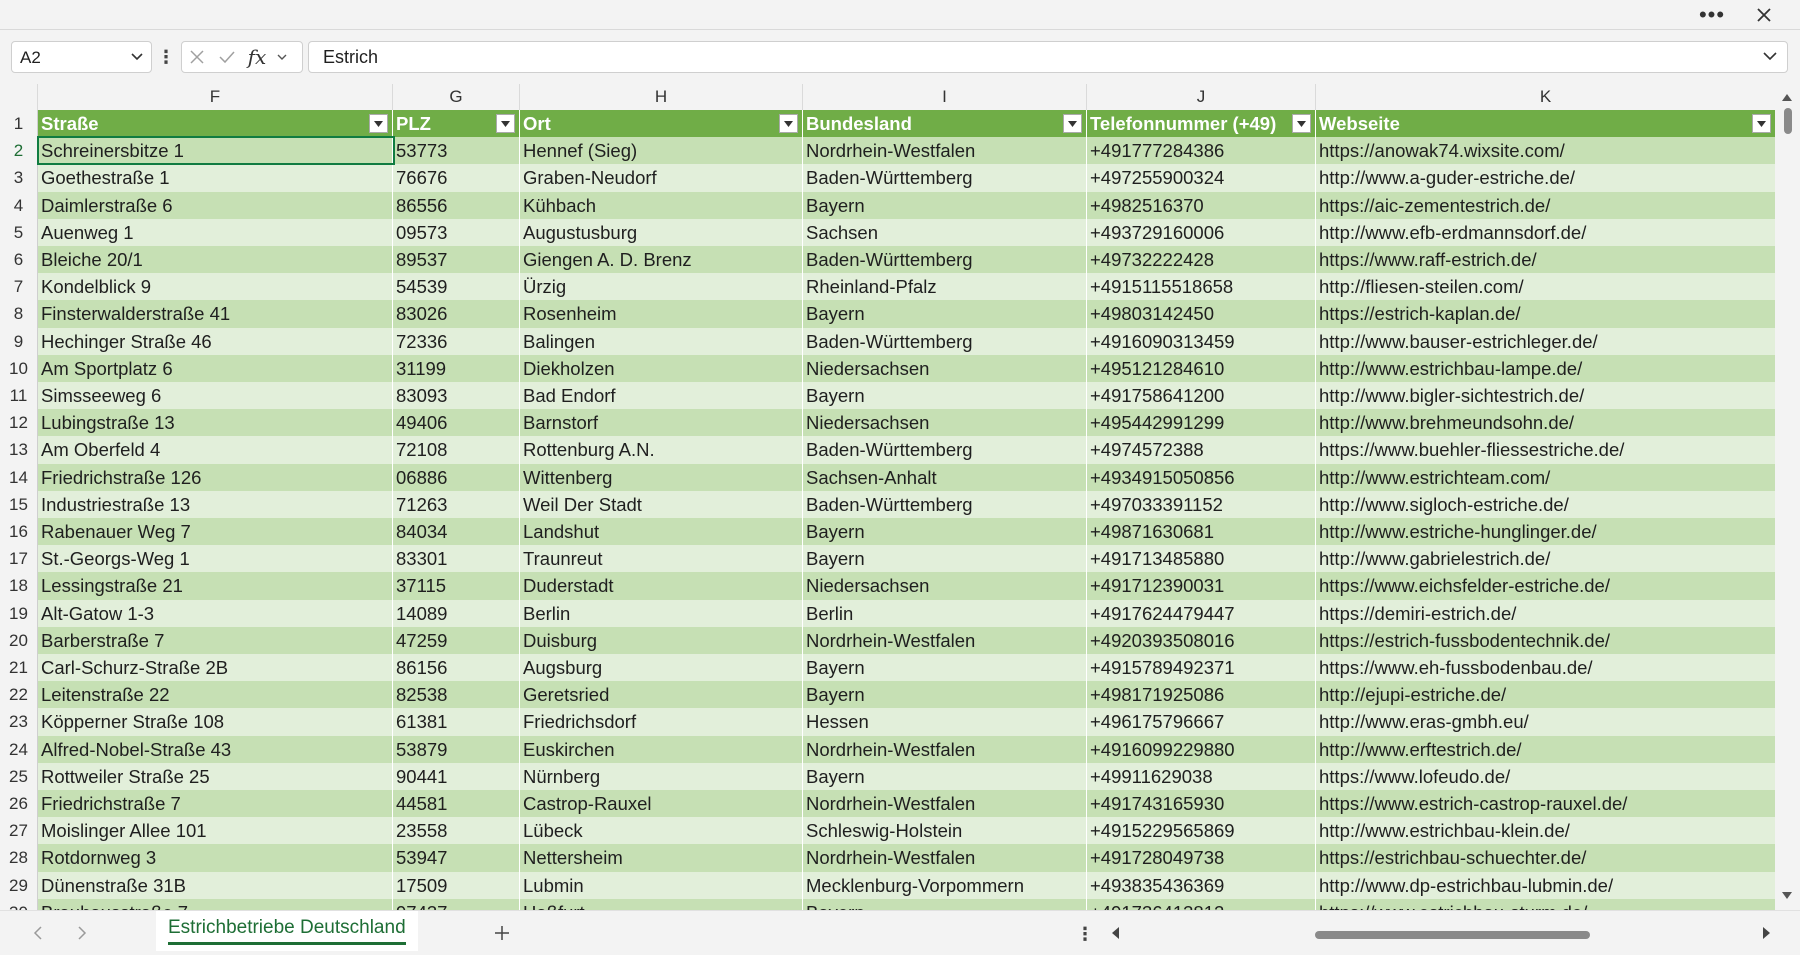  I want to click on insert-function-button: fx, so click(257, 57).